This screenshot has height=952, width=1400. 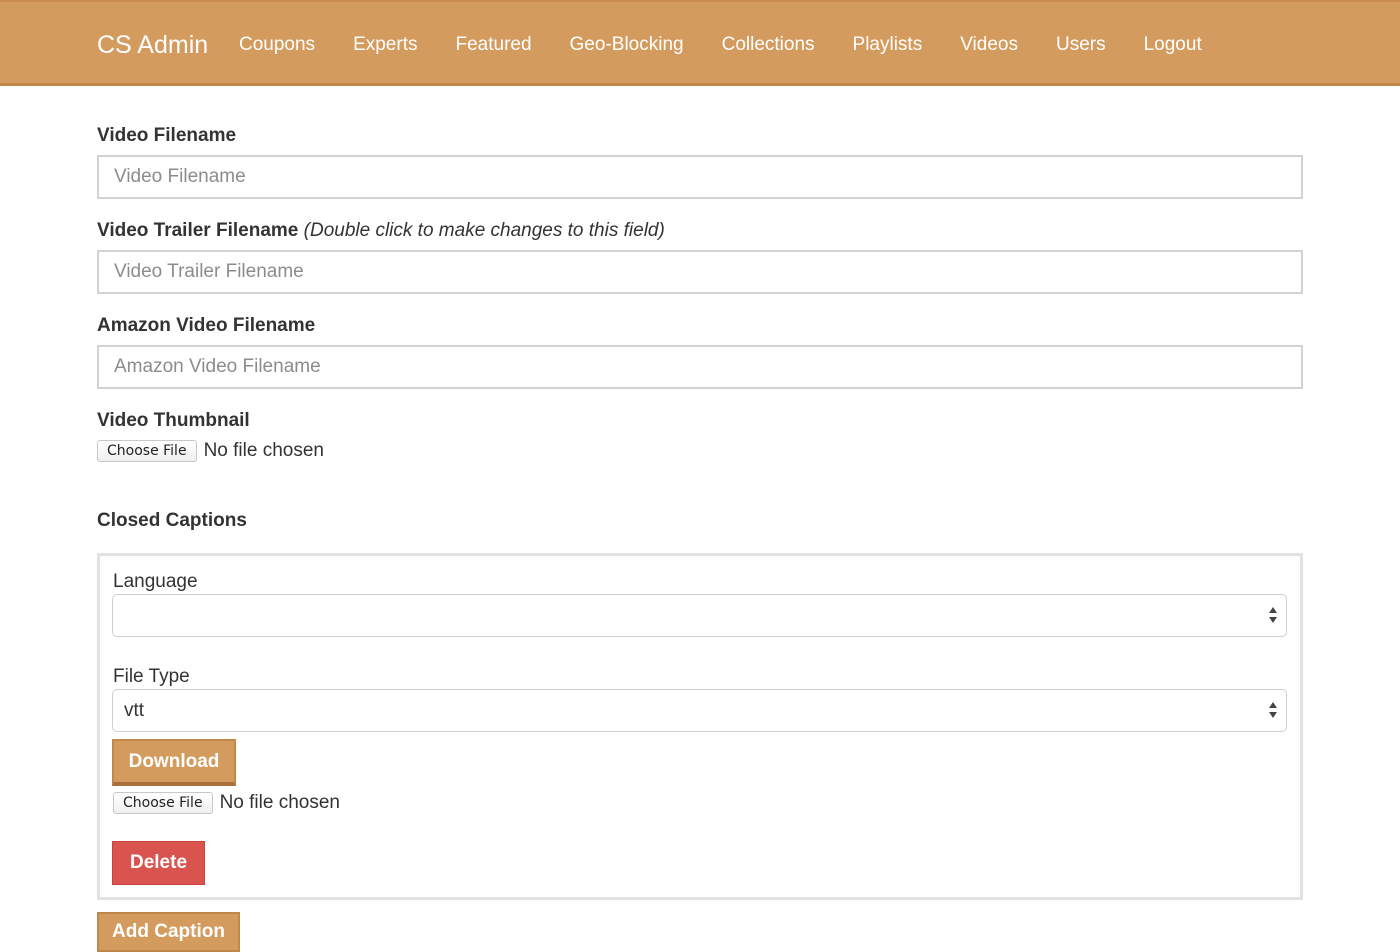 What do you see at coordinates (700, 272) in the screenshot?
I see `trailer-filename-input` at bounding box center [700, 272].